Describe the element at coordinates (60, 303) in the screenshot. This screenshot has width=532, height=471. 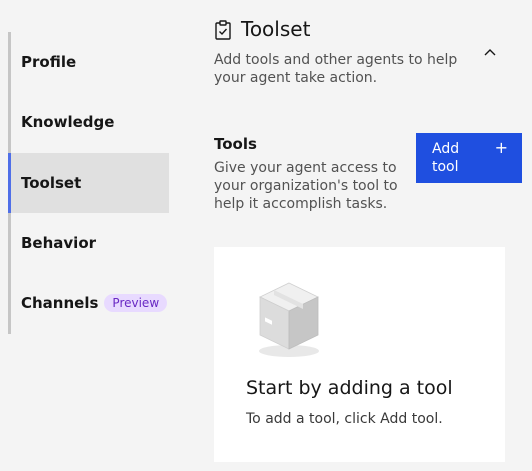
I see `sidebar-item-label: Channels` at that location.